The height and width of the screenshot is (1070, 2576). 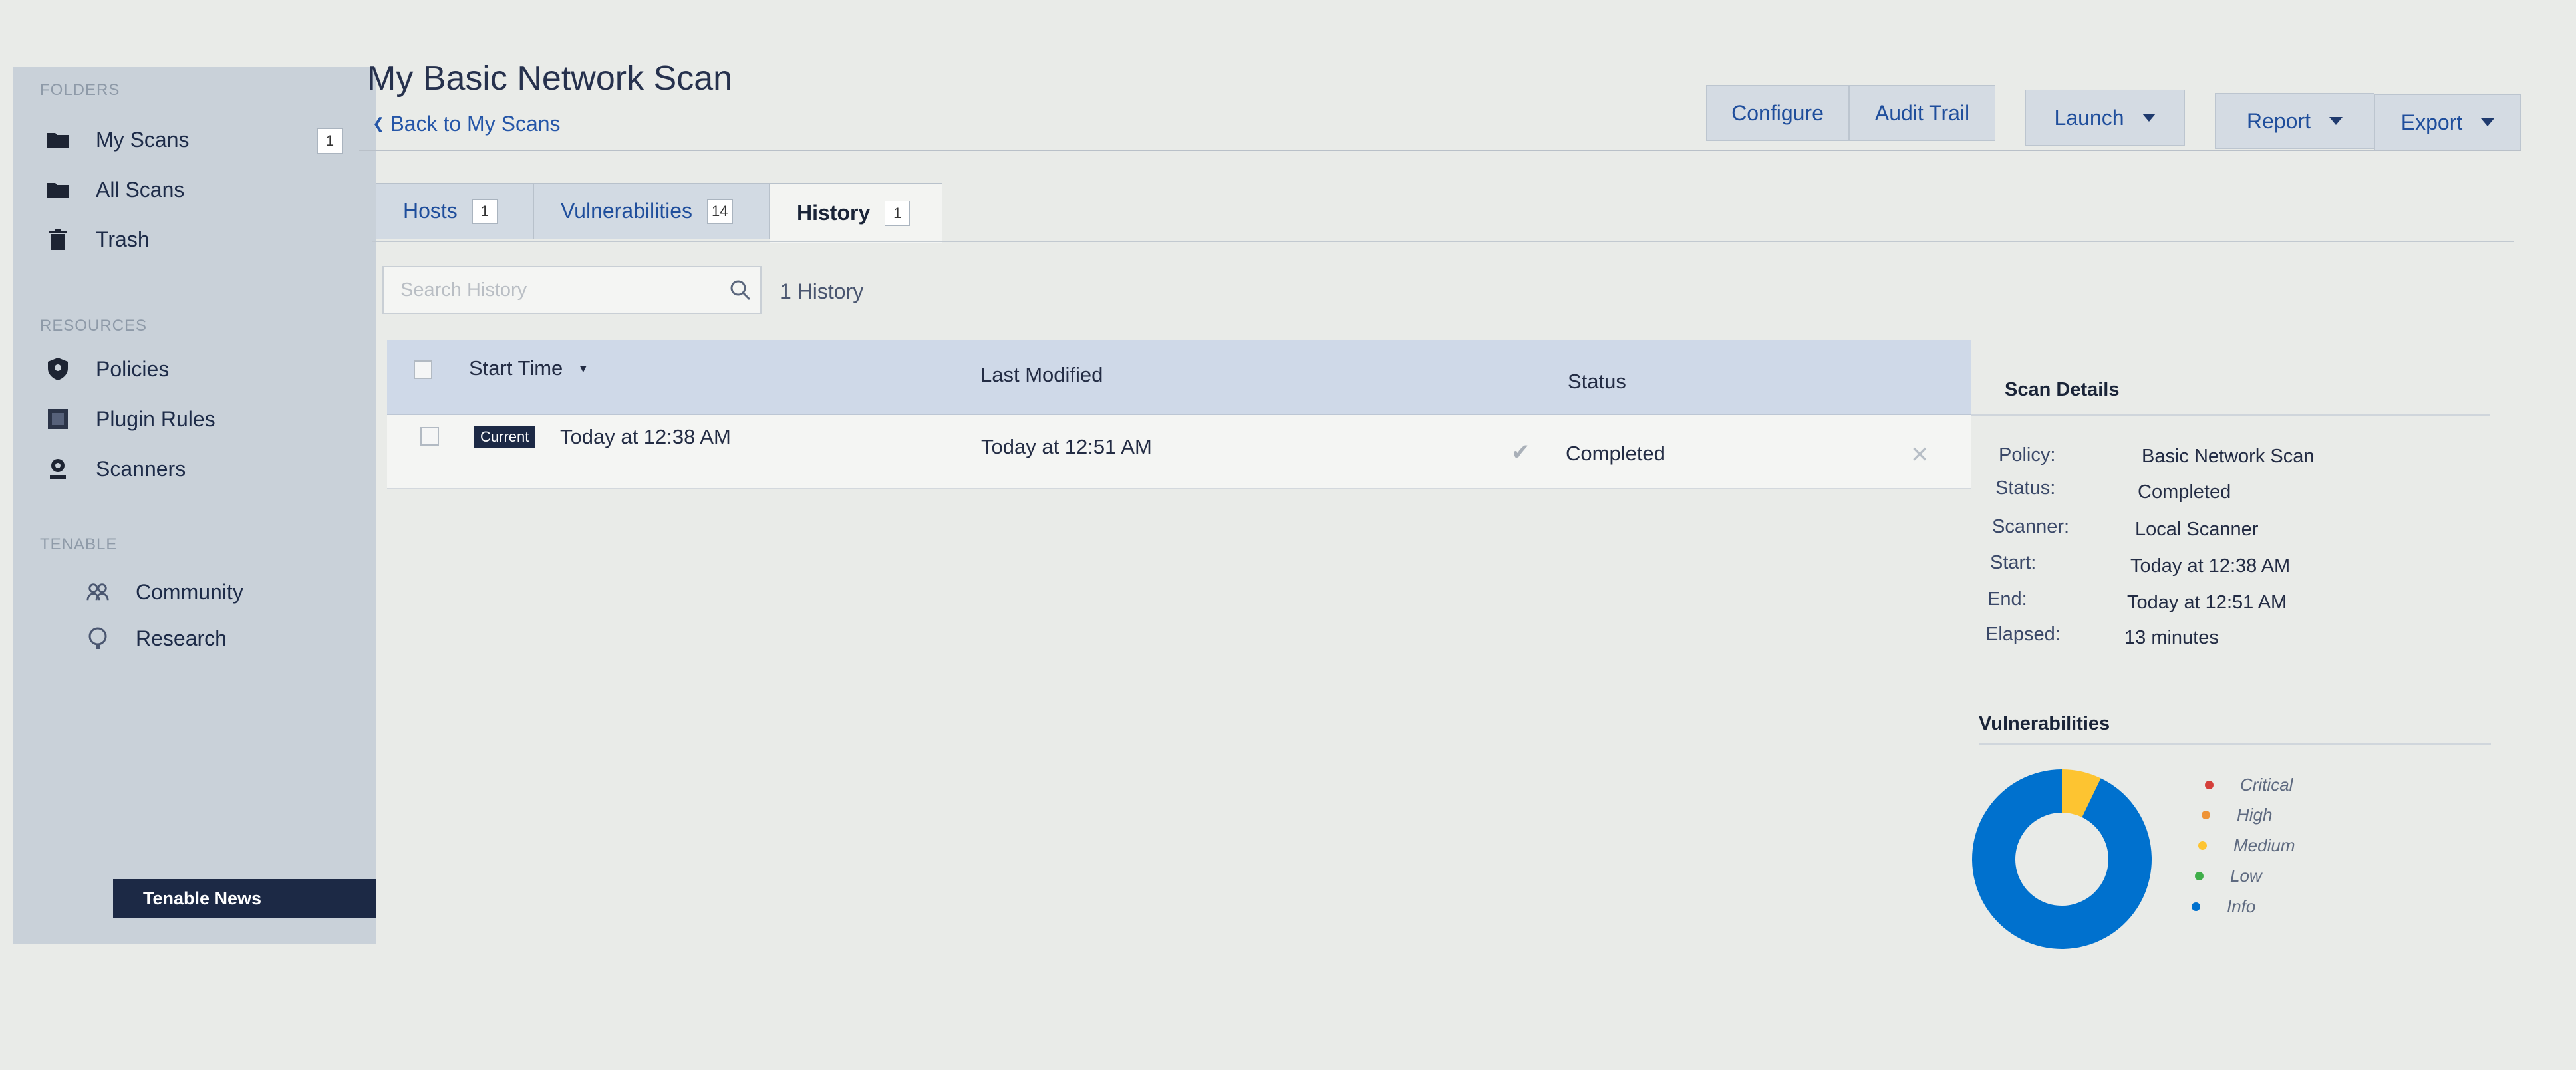 I want to click on sidebar-item-label: Community, so click(x=189, y=591).